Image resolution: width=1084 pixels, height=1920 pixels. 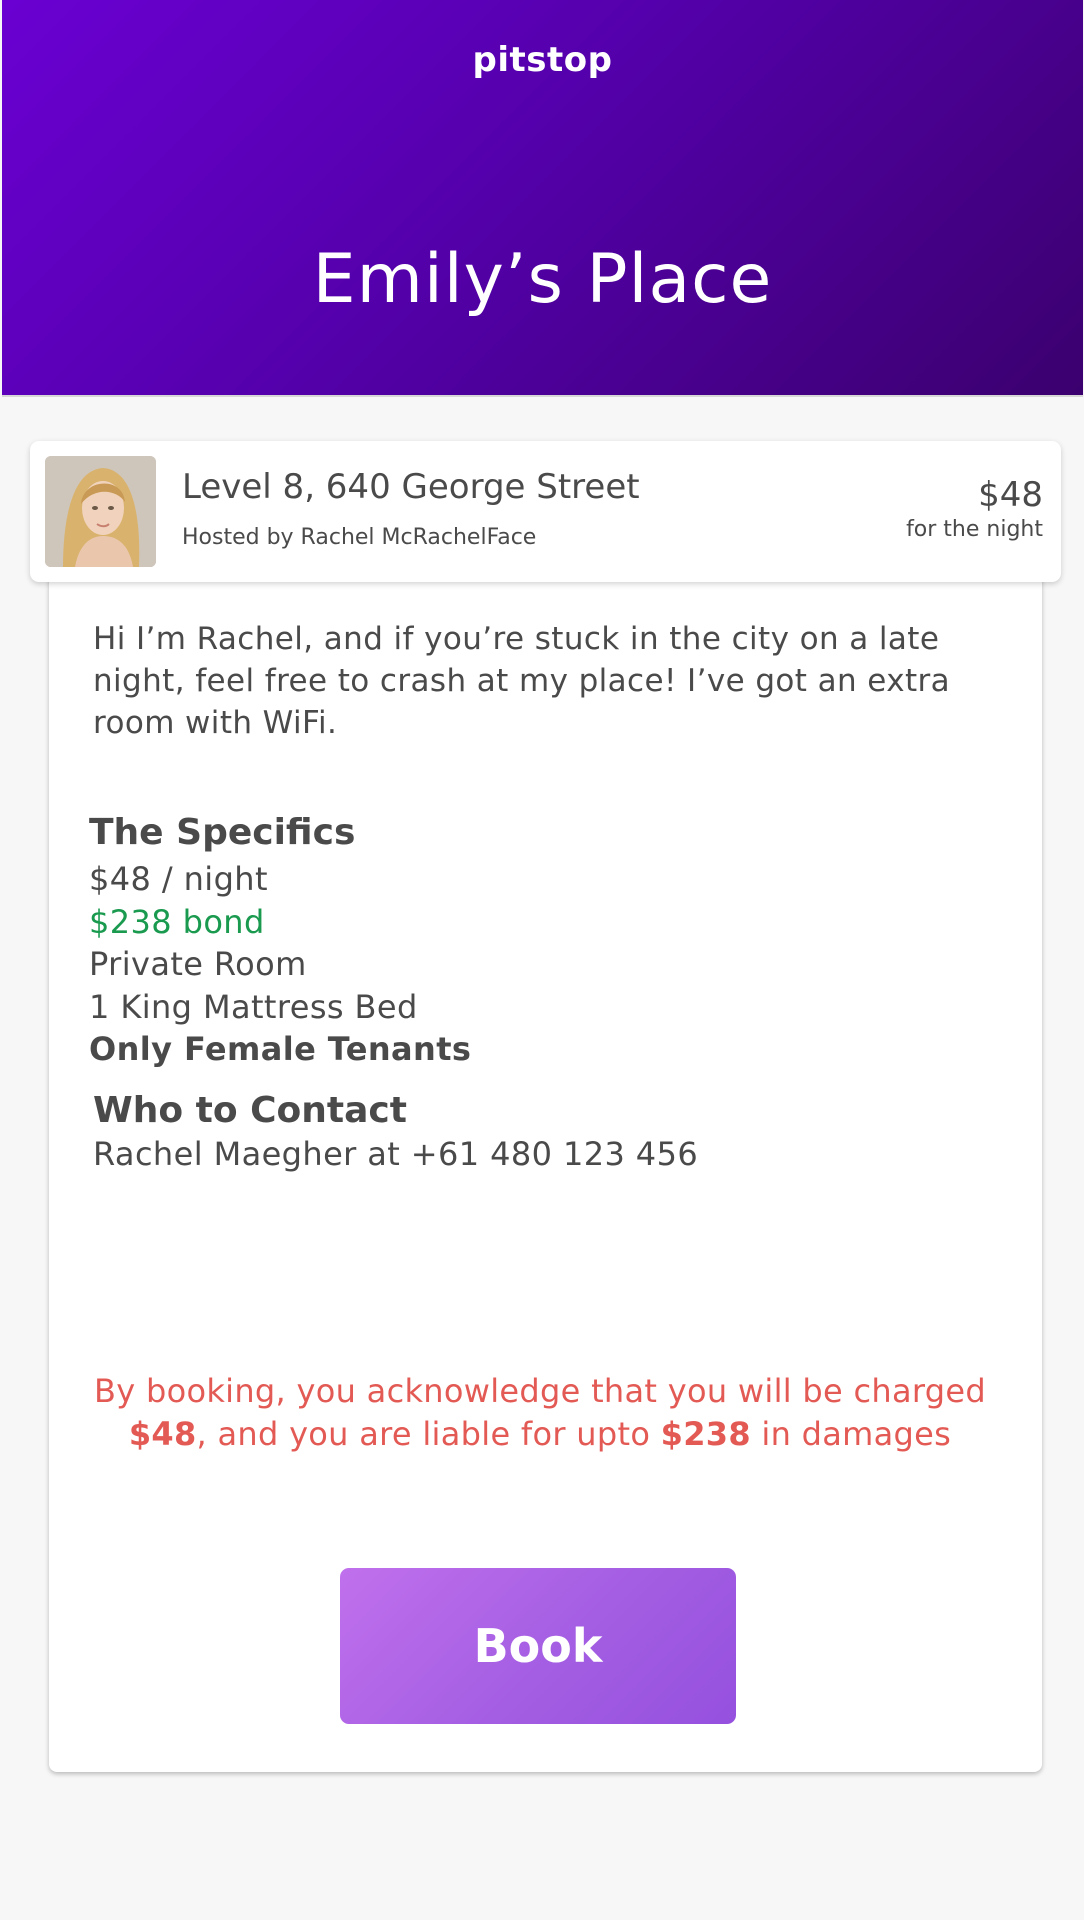 I want to click on disclaimer-liability: $238, so click(x=705, y=1434).